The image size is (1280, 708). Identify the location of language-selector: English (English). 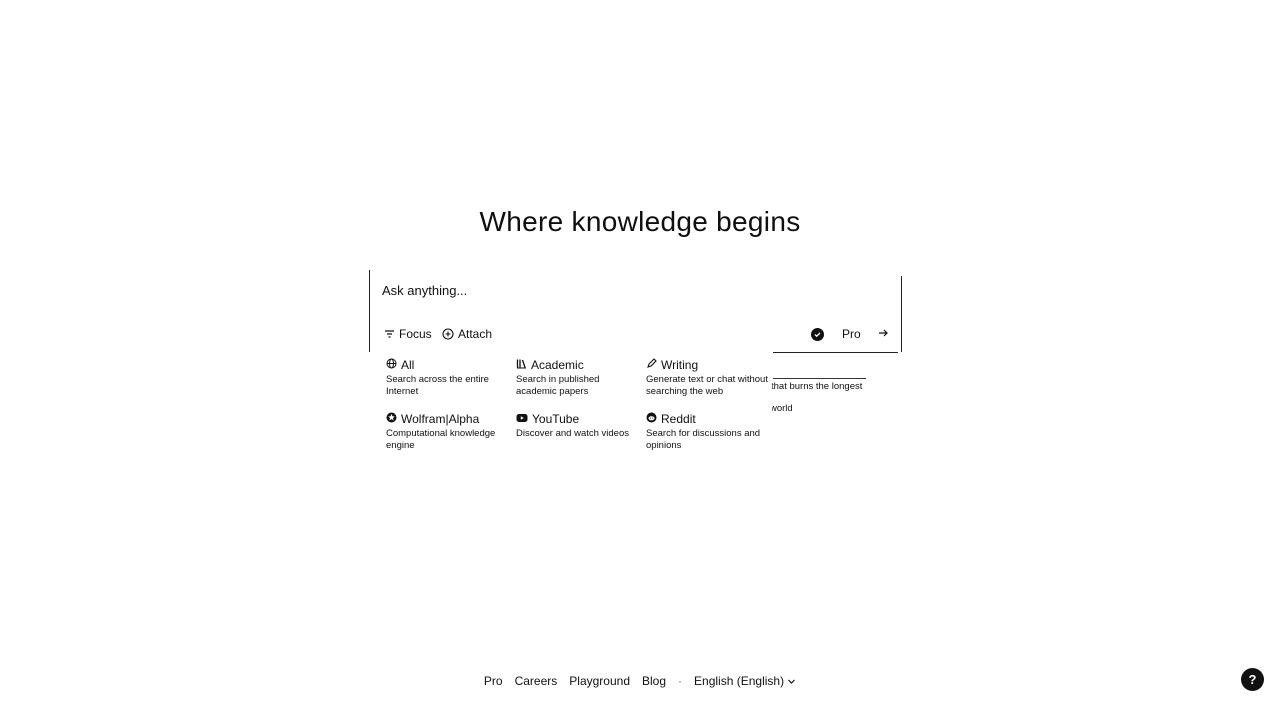
(745, 681).